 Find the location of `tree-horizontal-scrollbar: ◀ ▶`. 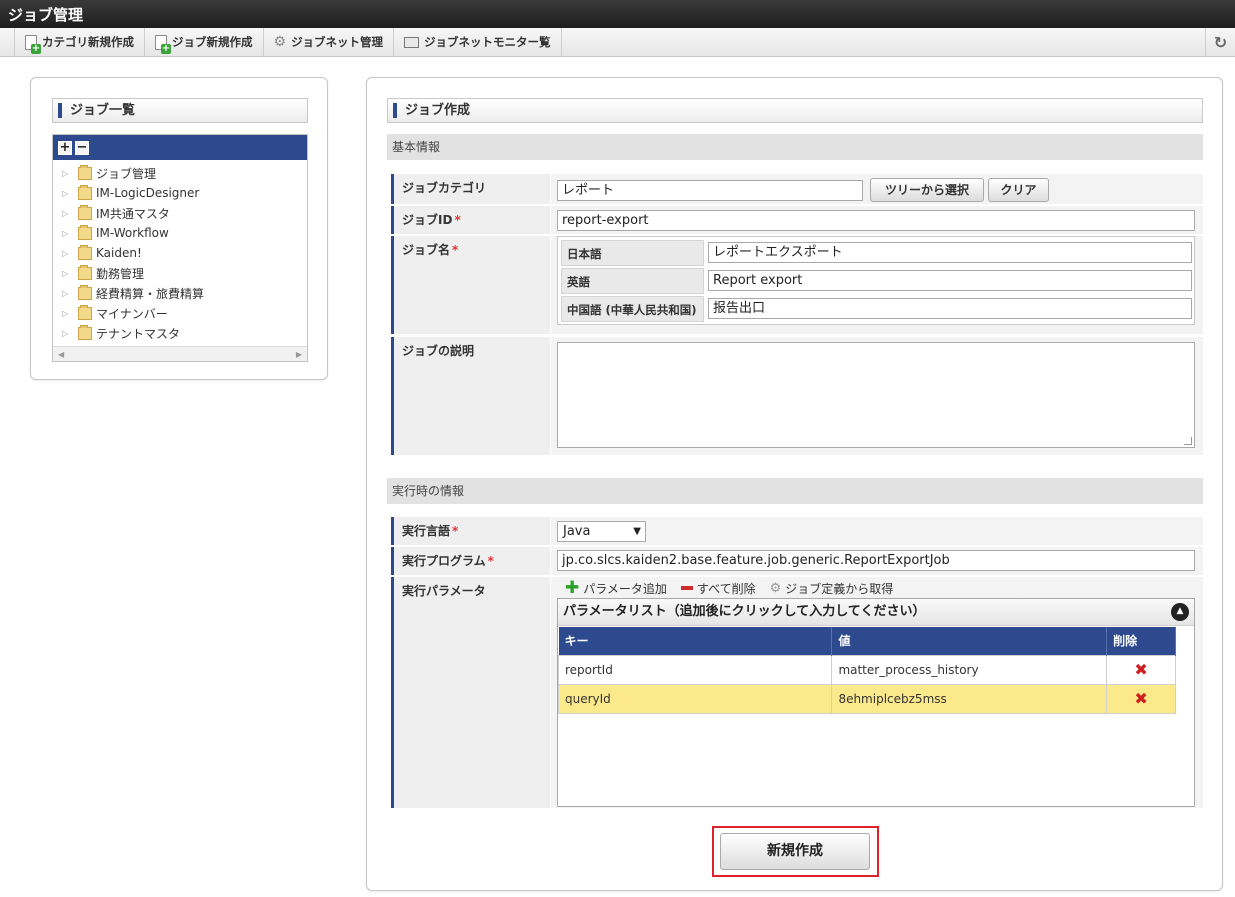

tree-horizontal-scrollbar: ◀ ▶ is located at coordinates (180, 353).